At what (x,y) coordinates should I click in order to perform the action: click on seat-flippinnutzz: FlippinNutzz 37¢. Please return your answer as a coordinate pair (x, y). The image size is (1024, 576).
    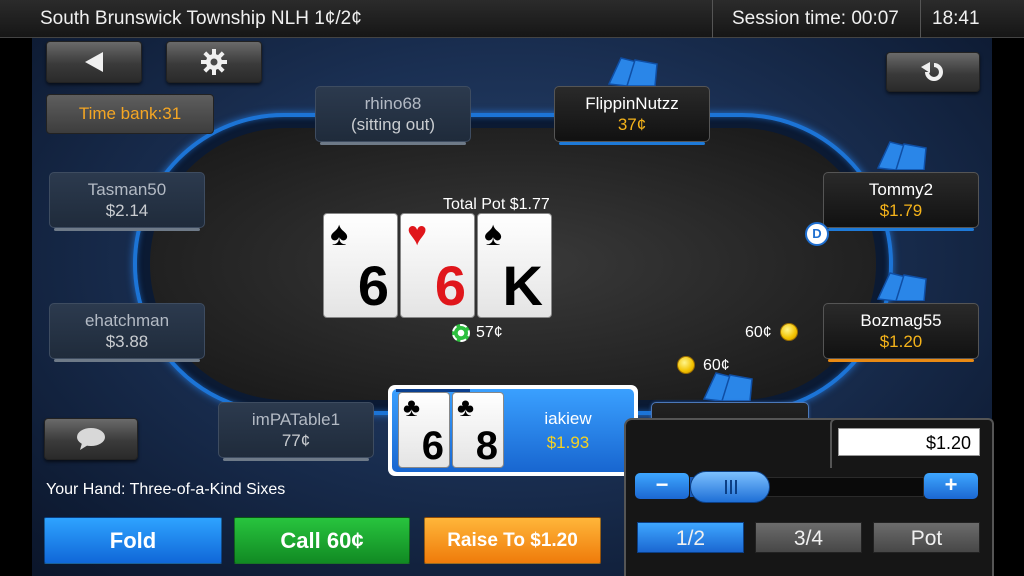
    Looking at the image, I should click on (632, 115).